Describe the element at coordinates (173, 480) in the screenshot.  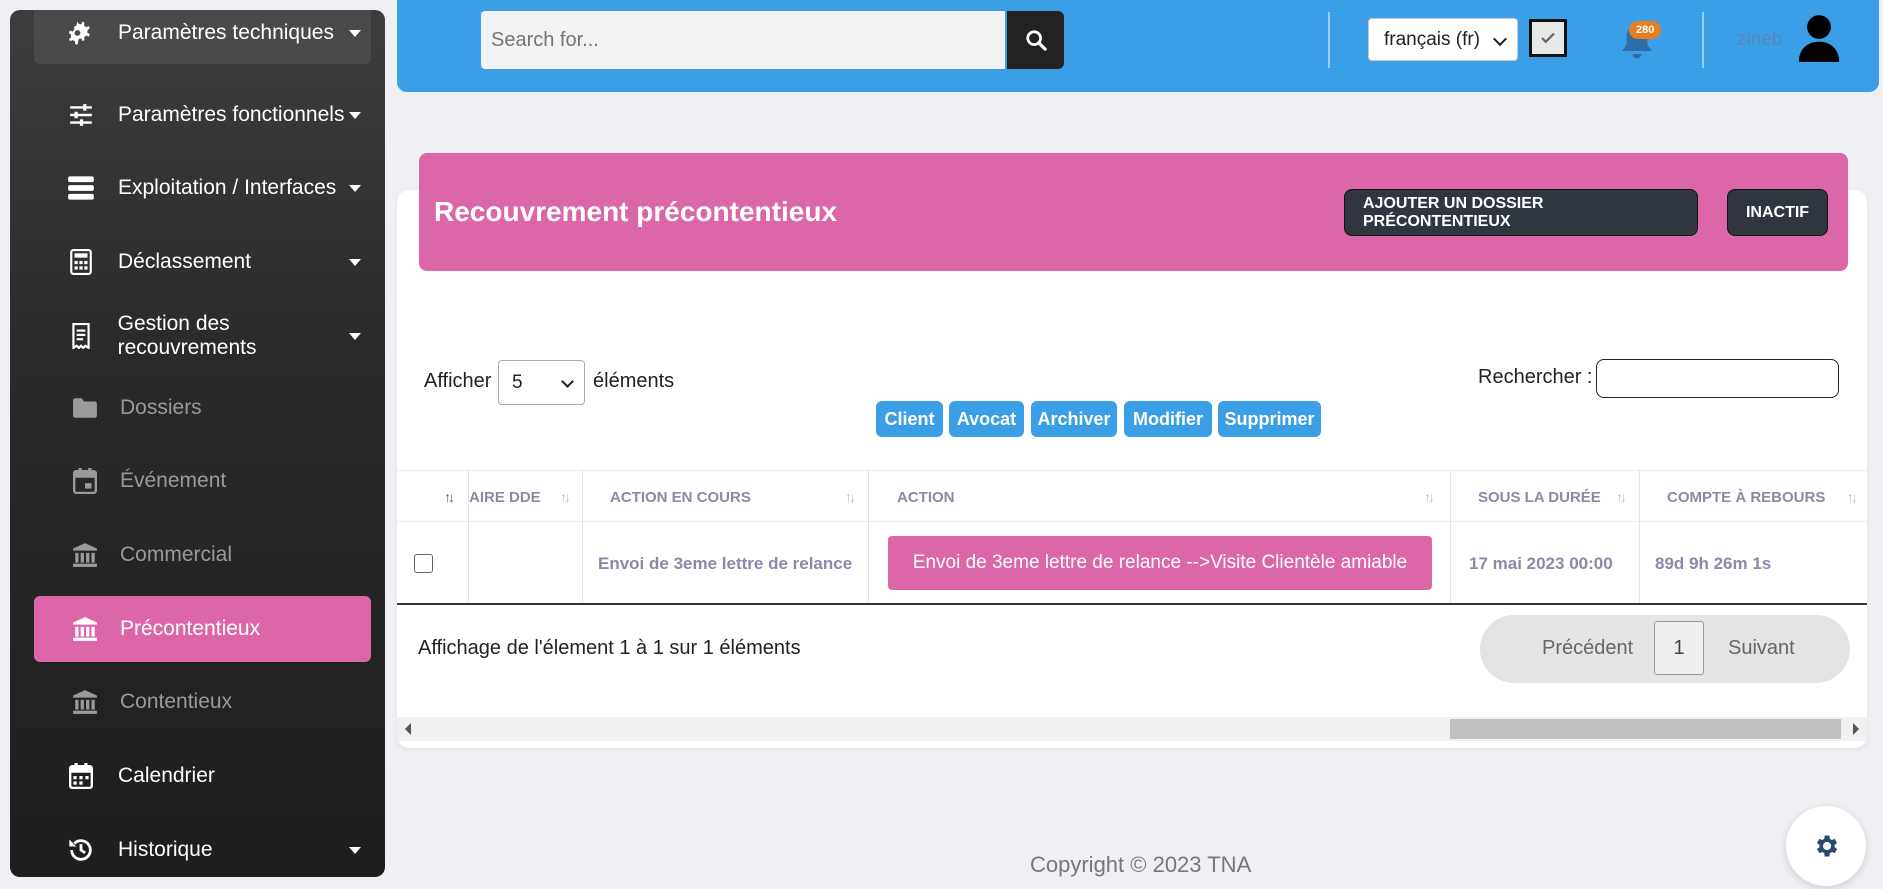
I see `sidebar-item-label: Événement` at that location.